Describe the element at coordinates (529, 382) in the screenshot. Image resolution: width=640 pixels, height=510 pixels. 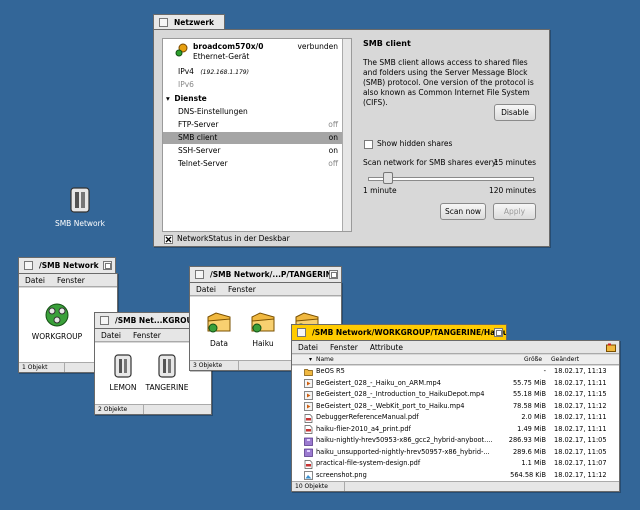
I see `file-size: 55.75 MiB` at that location.